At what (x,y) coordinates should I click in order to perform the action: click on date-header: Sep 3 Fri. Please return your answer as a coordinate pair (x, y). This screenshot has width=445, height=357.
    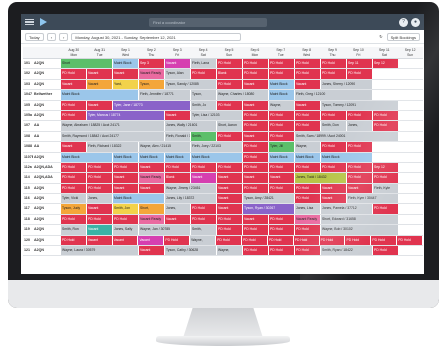
    Looking at the image, I should click on (177, 52).